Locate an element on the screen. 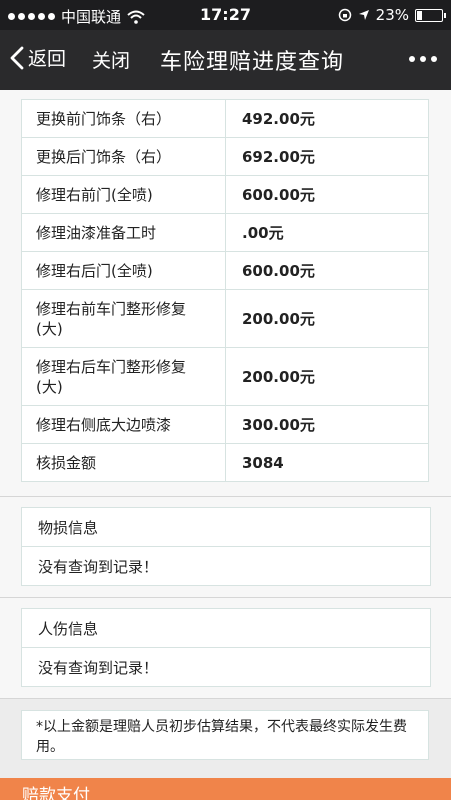 This screenshot has height=800, width=451. close-button: 关闭 is located at coordinates (111, 59).